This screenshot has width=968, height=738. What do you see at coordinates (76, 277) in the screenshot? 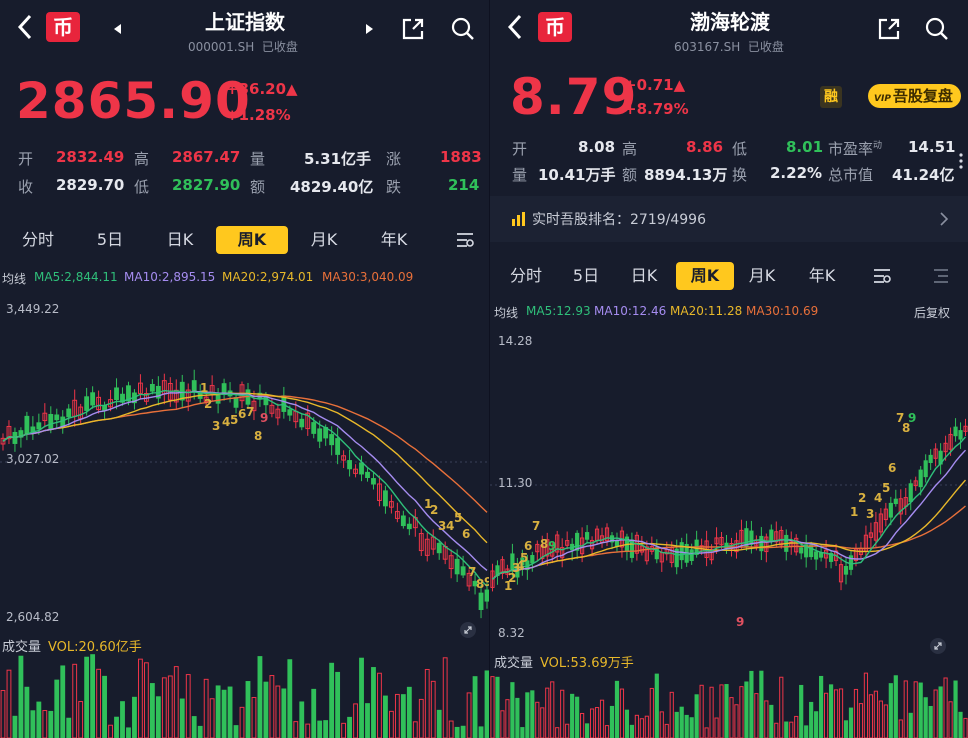
I see `ma5-label: MA5:2,844.11` at bounding box center [76, 277].